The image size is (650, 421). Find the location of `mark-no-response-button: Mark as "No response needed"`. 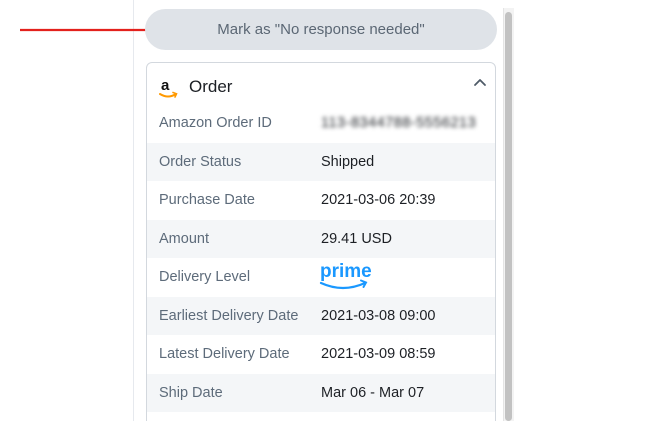

mark-no-response-button: Mark as "No response needed" is located at coordinates (321, 29).